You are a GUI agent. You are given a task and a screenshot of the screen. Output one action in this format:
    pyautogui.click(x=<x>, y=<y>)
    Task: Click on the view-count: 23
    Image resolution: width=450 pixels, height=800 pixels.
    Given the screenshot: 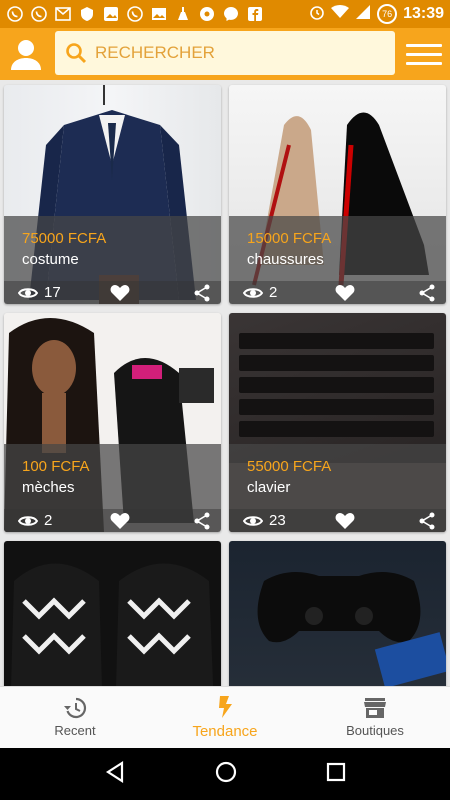 What is the action you would take?
    pyautogui.click(x=283, y=520)
    